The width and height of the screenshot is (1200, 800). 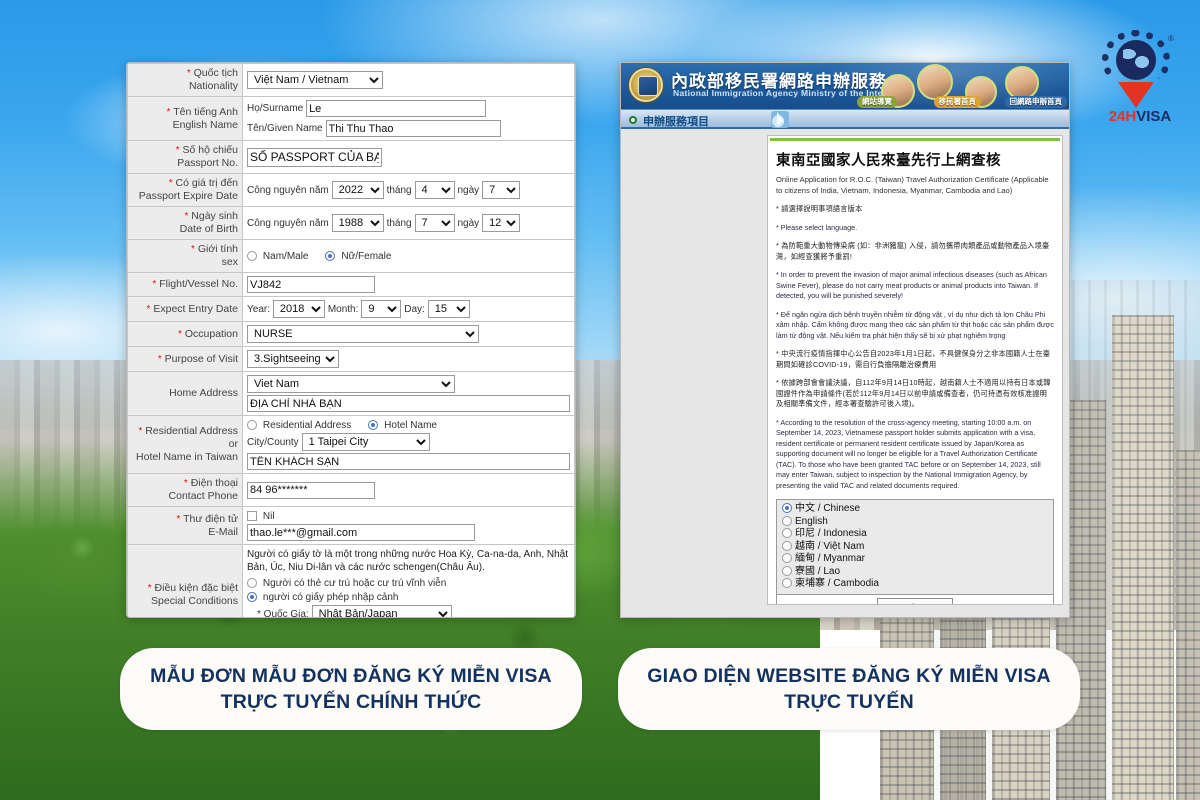 I want to click on row-phone: * Điện thoại Contact Phone, so click(x=351, y=490).